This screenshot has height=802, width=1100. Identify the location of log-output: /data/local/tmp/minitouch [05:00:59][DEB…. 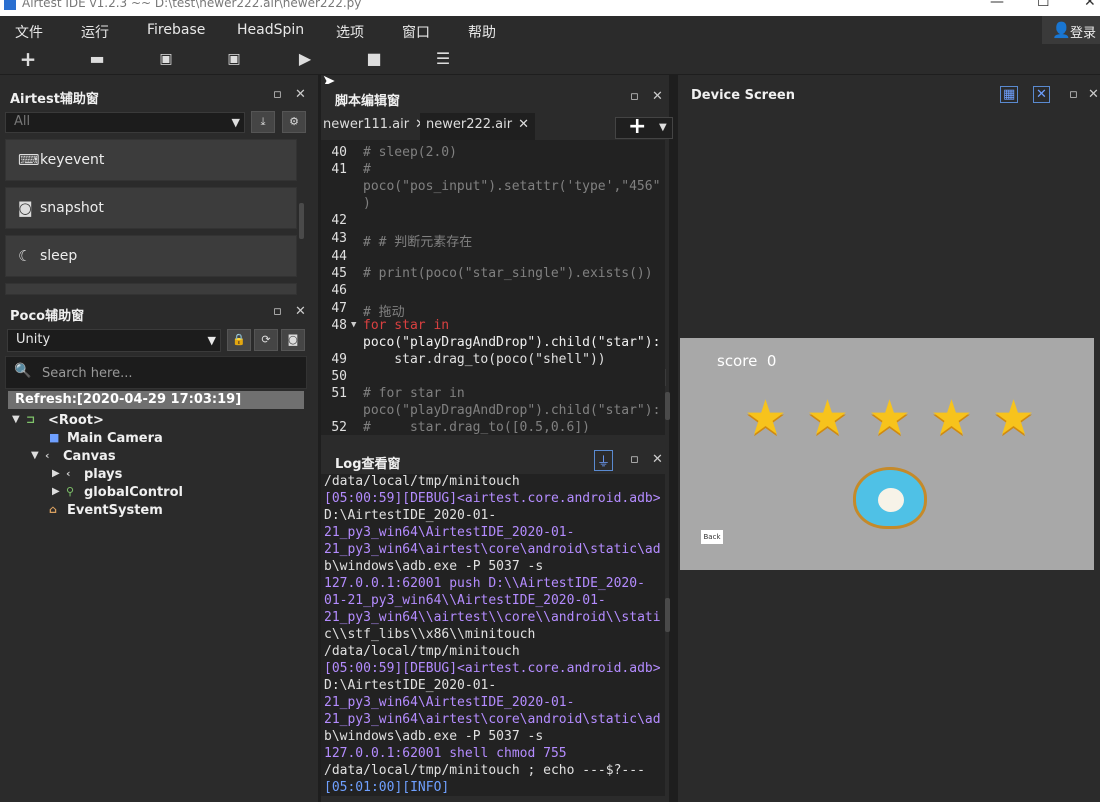
(493, 635).